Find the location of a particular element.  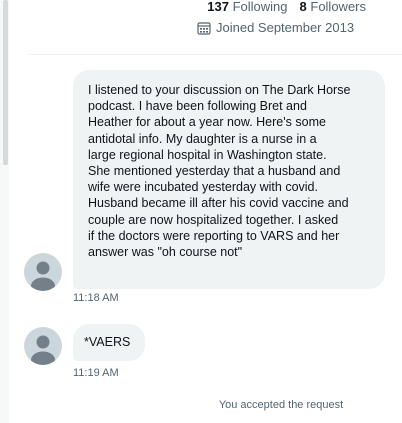

message-bubble: *VAERS is located at coordinates (109, 342).